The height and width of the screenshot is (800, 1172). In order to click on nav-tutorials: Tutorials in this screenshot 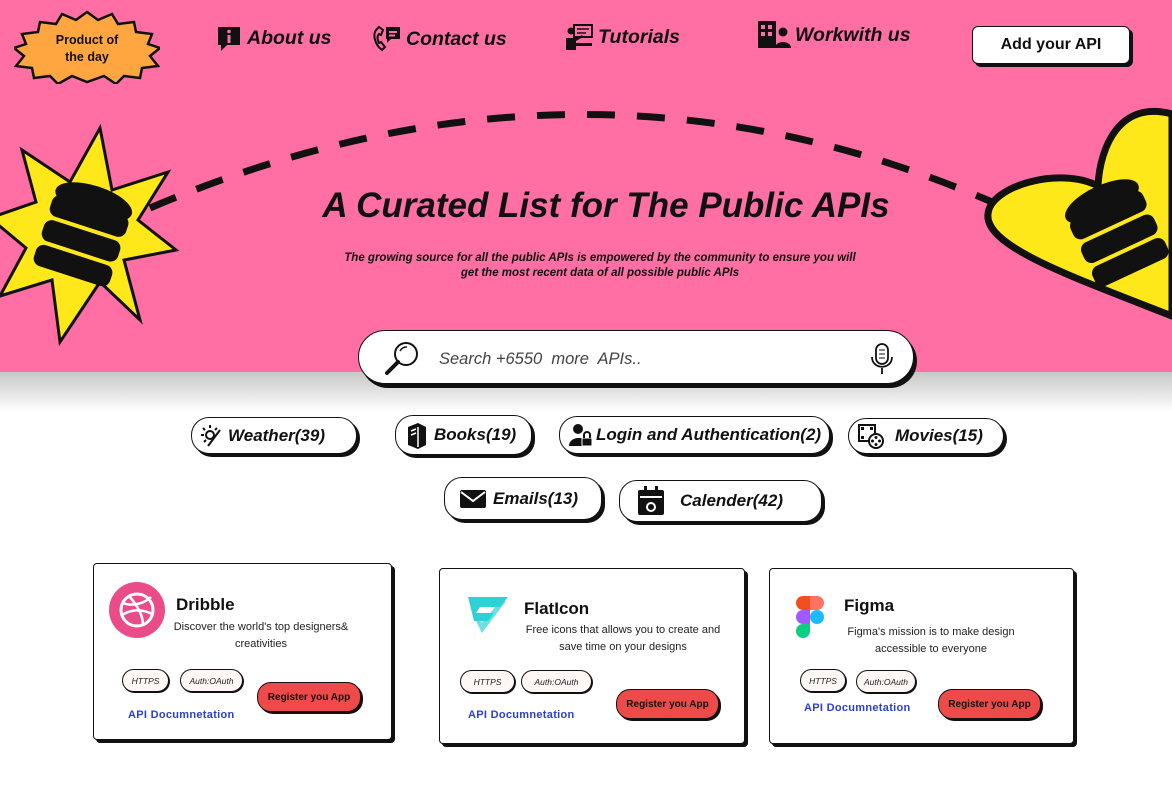, I will do `click(622, 37)`.